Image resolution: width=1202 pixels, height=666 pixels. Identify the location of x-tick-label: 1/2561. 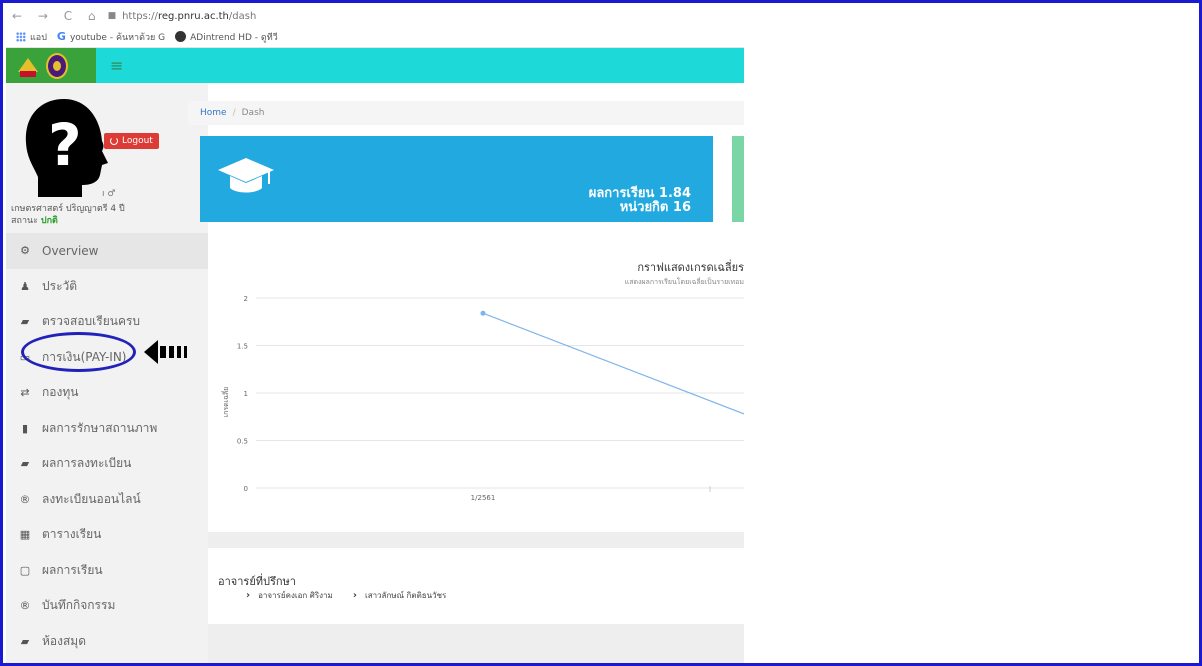
(483, 498).